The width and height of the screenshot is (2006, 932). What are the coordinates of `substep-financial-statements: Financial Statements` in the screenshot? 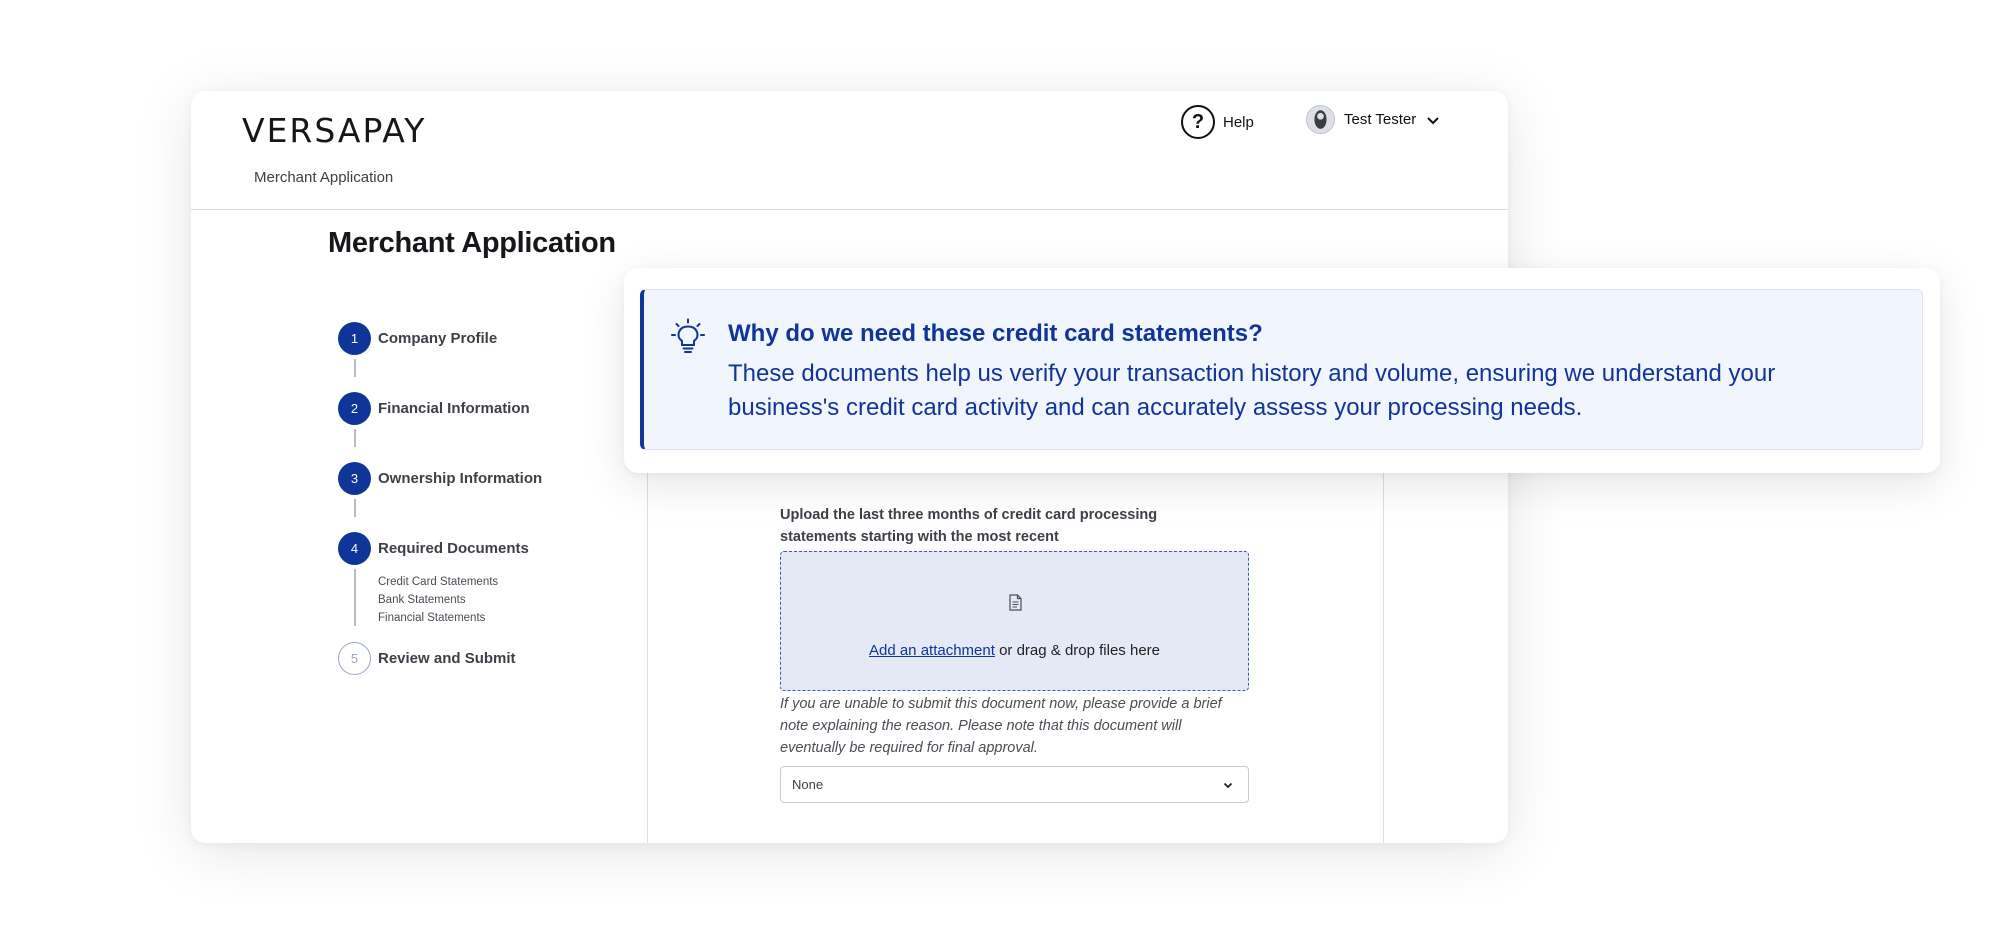 It's located at (431, 618).